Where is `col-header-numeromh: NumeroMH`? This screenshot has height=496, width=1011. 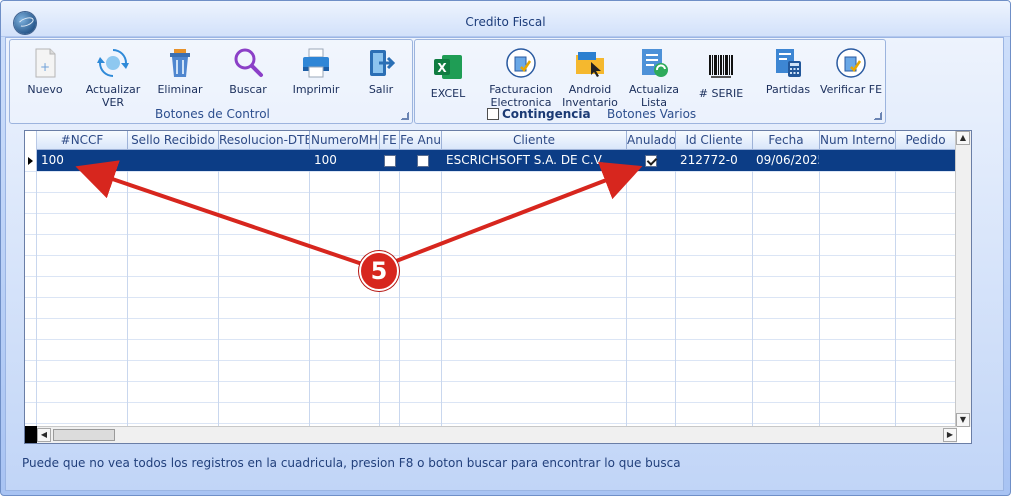 col-header-numeromh: NumeroMH is located at coordinates (345, 140).